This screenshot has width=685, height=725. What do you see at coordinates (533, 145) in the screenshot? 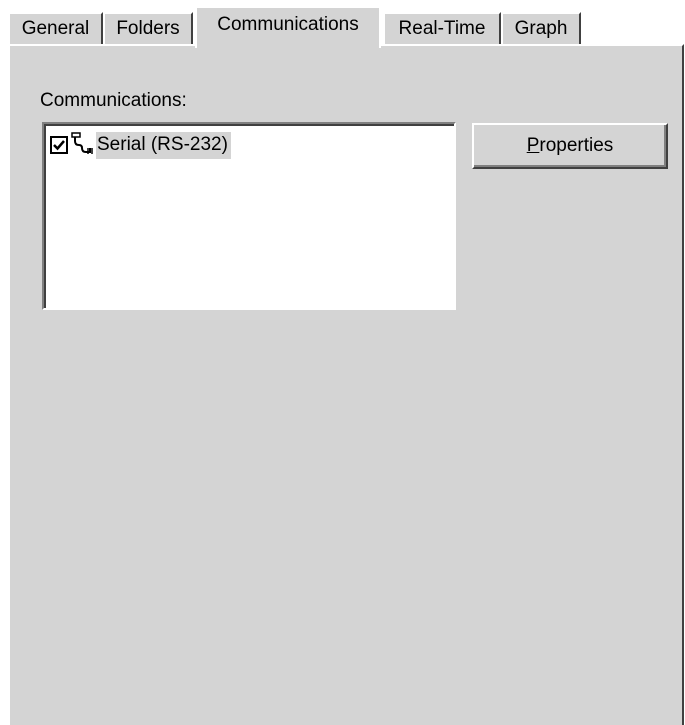
I see `properties-accelerator: P` at bounding box center [533, 145].